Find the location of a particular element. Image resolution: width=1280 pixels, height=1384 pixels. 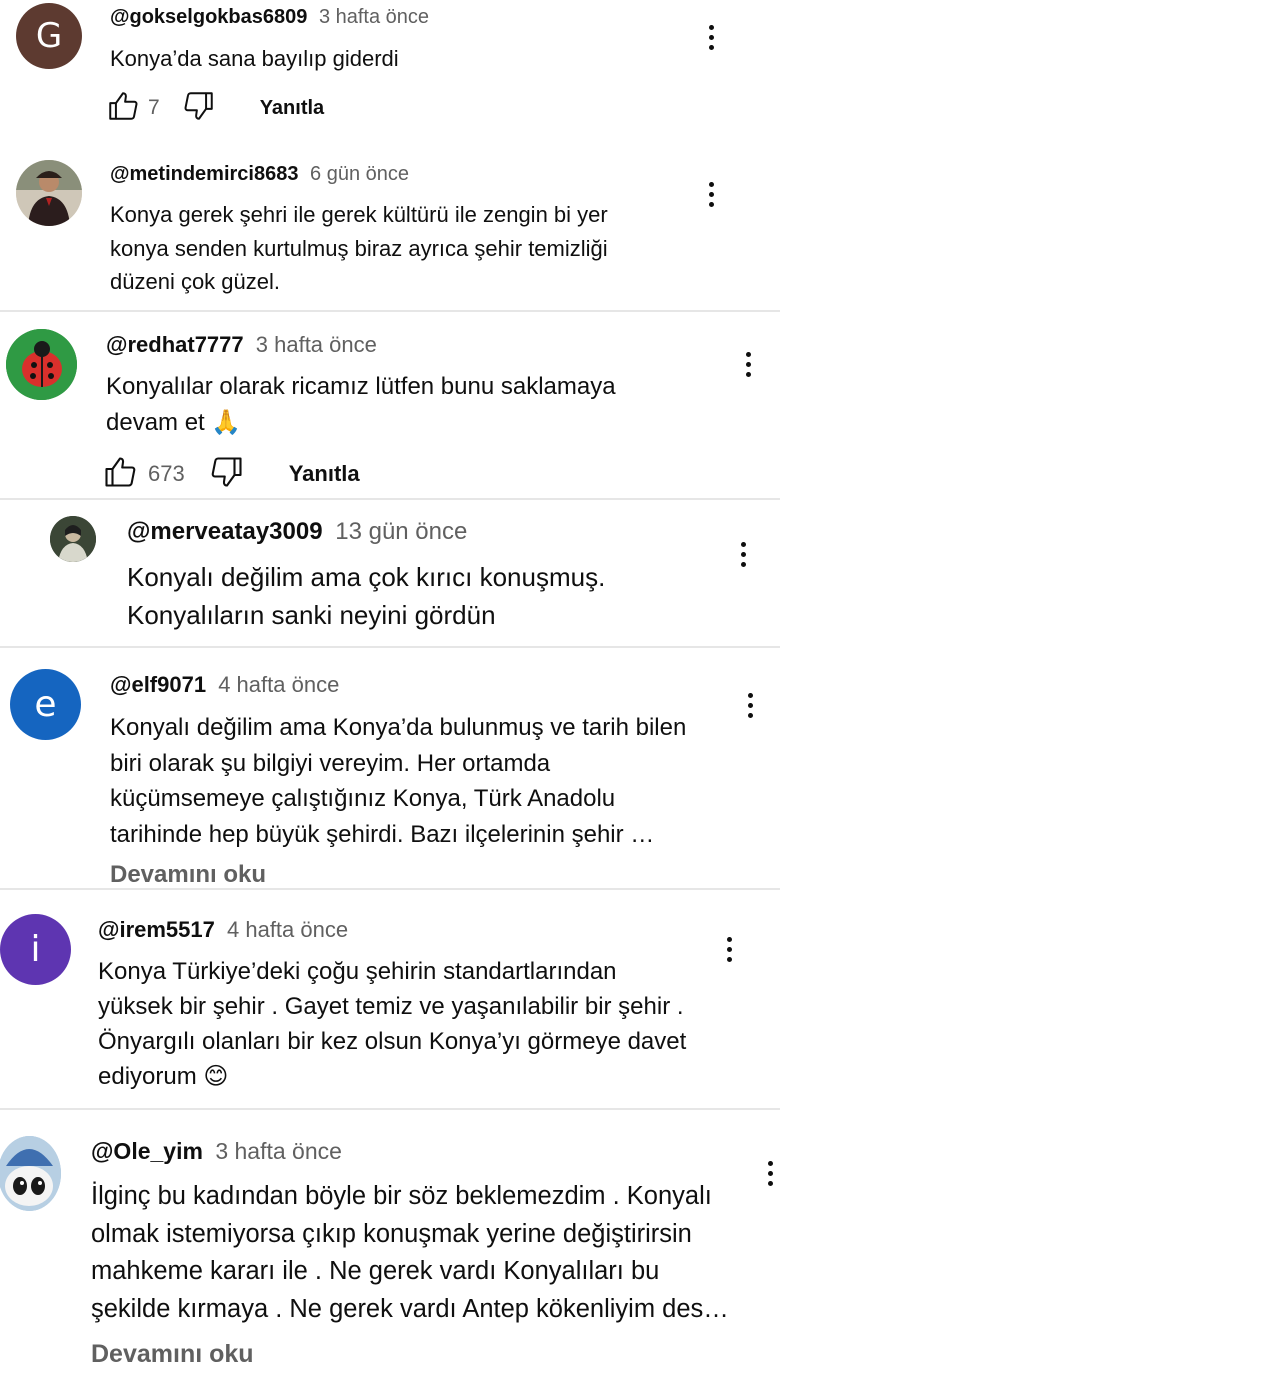

comment-header: @redhat7777 3 hafta önce is located at coordinates (241, 345).